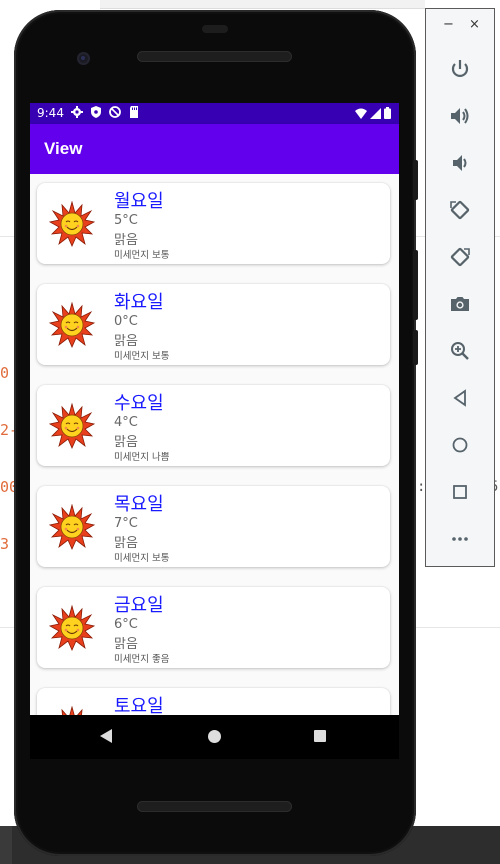 This screenshot has height=864, width=500. What do you see at coordinates (126, 220) in the screenshot?
I see `temperature: 5°C` at bounding box center [126, 220].